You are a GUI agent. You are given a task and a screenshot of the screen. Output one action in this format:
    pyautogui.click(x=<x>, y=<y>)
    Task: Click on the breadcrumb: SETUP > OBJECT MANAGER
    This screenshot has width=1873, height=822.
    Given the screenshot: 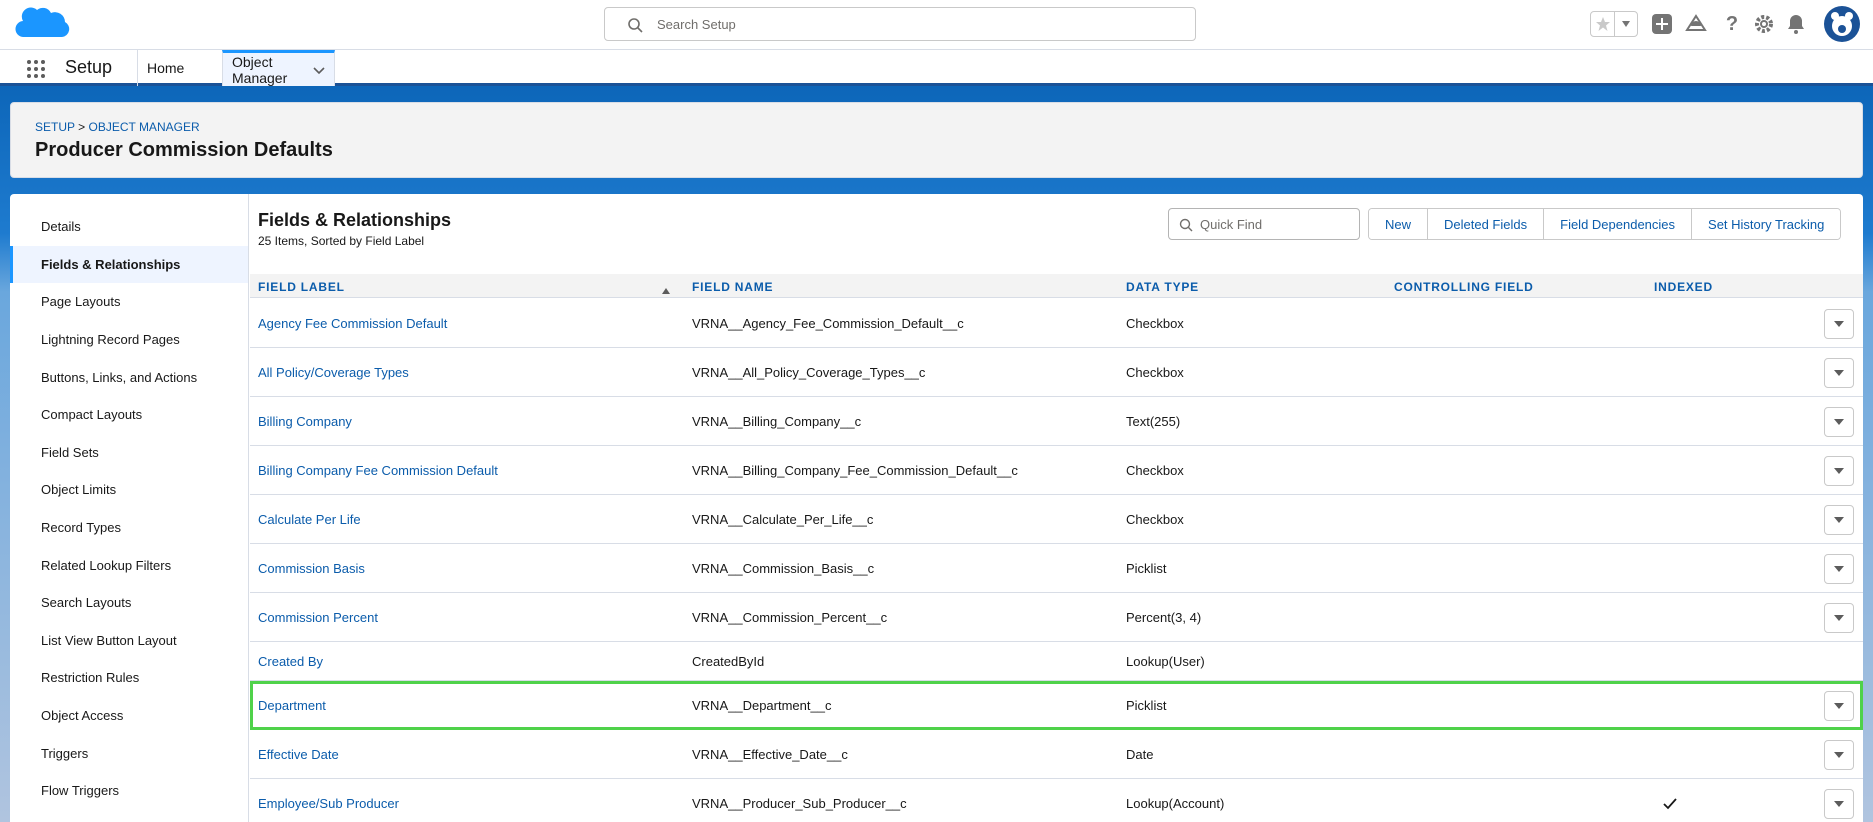 What is the action you would take?
    pyautogui.click(x=117, y=127)
    